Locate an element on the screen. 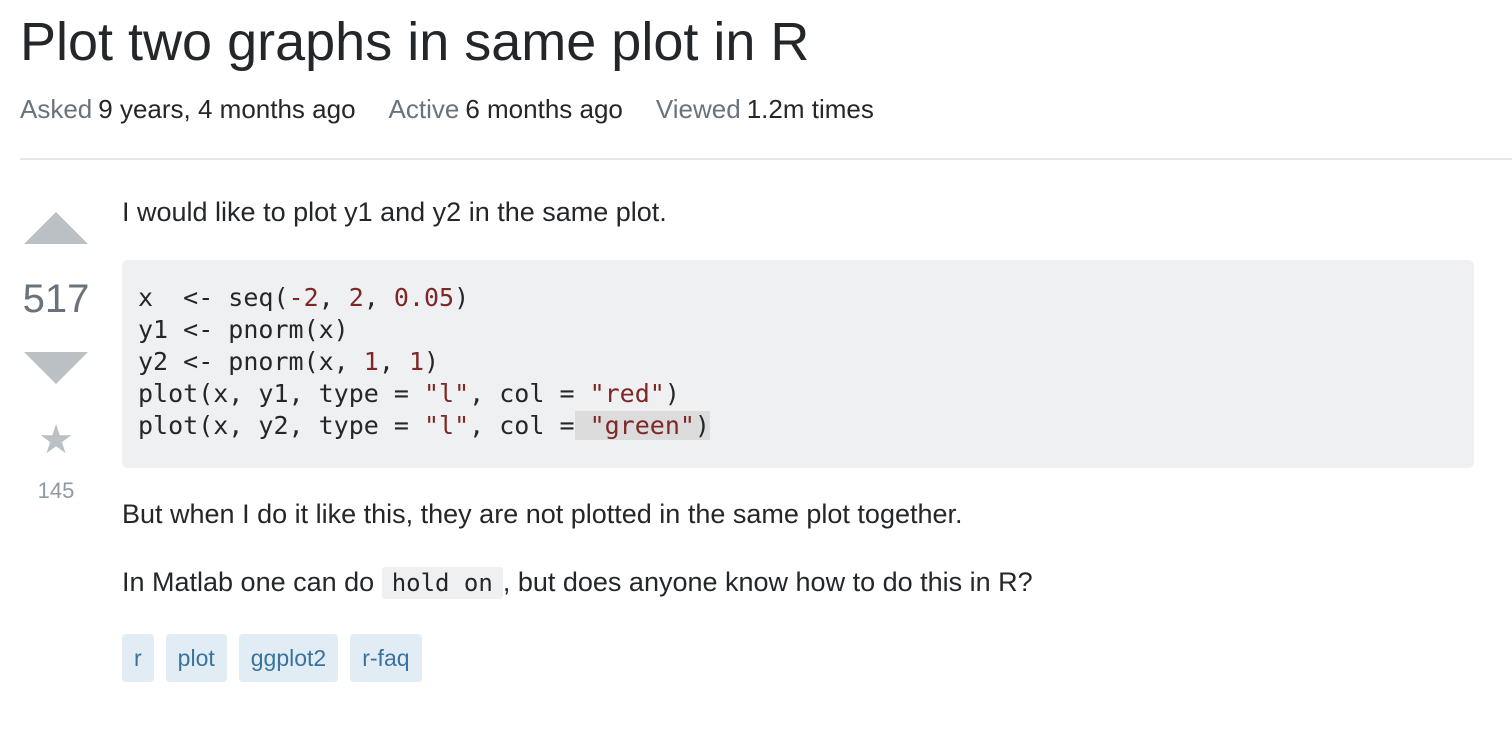 The height and width of the screenshot is (730, 1512). tag-ggplot2: ggplot2 is located at coordinates (288, 658).